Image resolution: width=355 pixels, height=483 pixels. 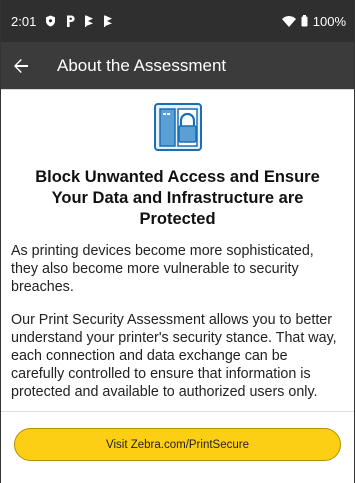 What do you see at coordinates (70, 21) in the screenshot?
I see `notification-p-icon` at bounding box center [70, 21].